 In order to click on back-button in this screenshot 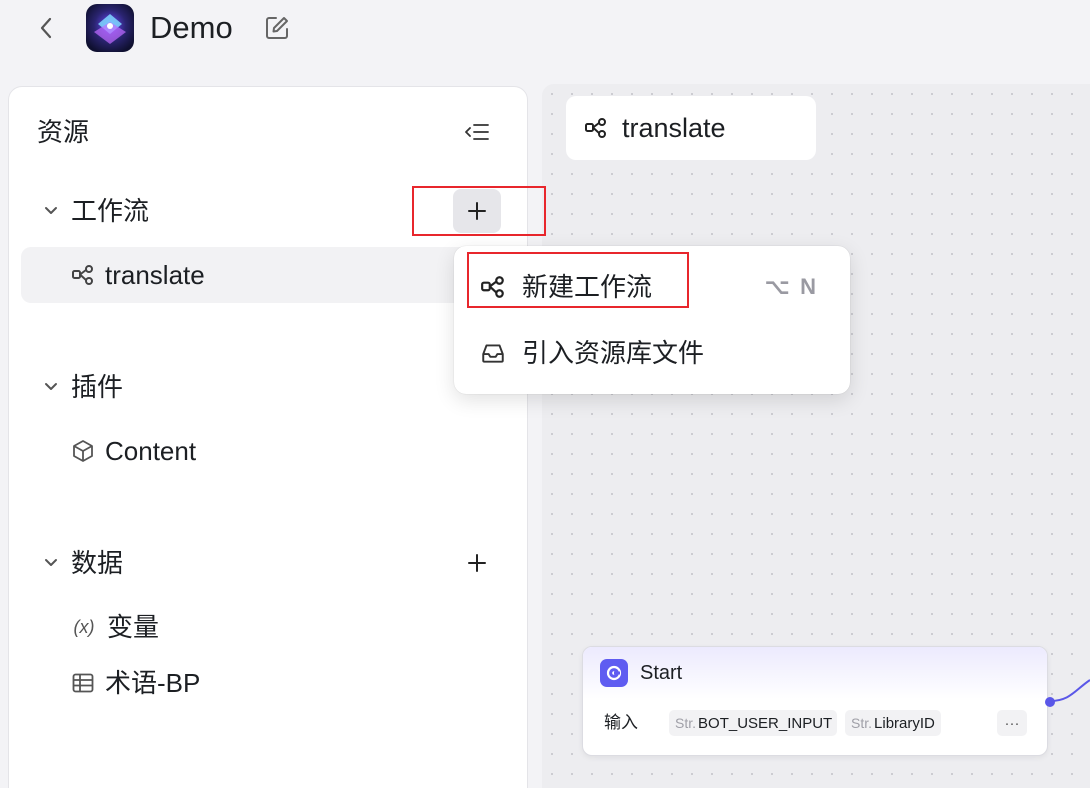, I will do `click(46, 28)`.